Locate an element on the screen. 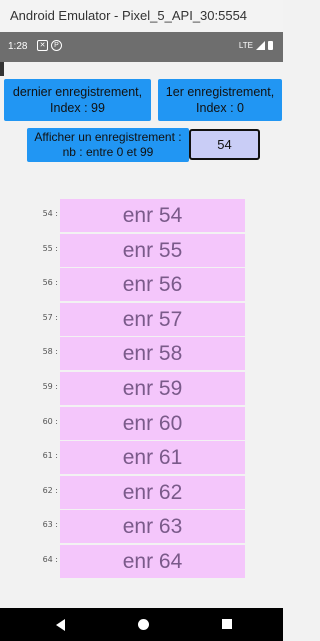  list-item: 57 : enr 57 is located at coordinates (141, 320).